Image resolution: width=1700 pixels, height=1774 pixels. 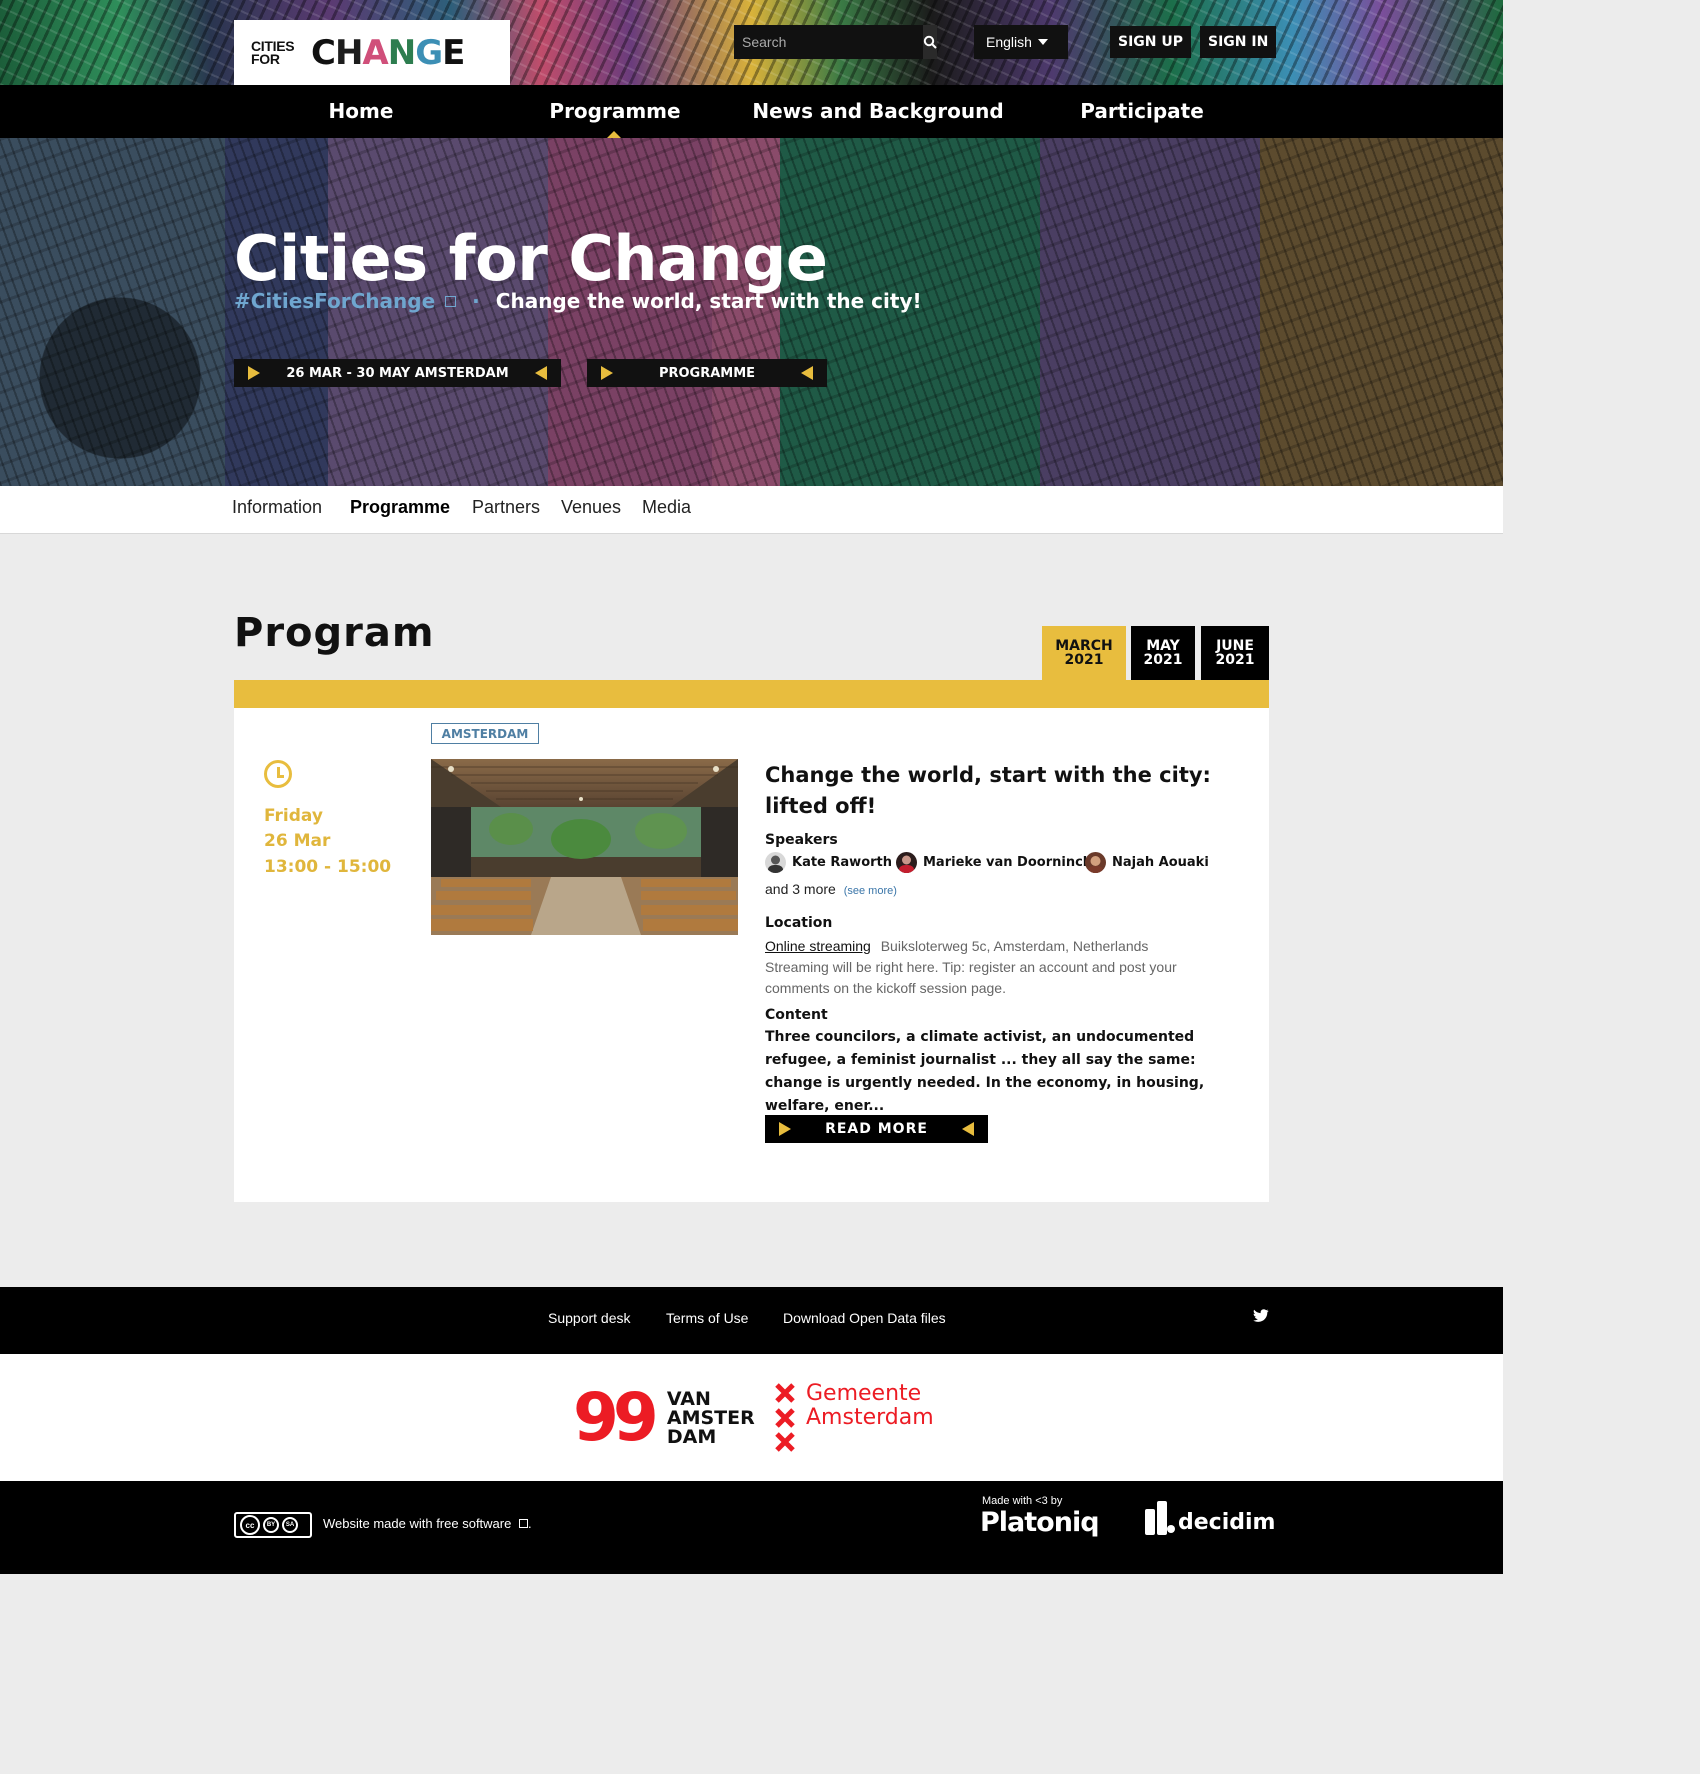 I want to click on programme-button-label: PROGRAMME, so click(x=707, y=373).